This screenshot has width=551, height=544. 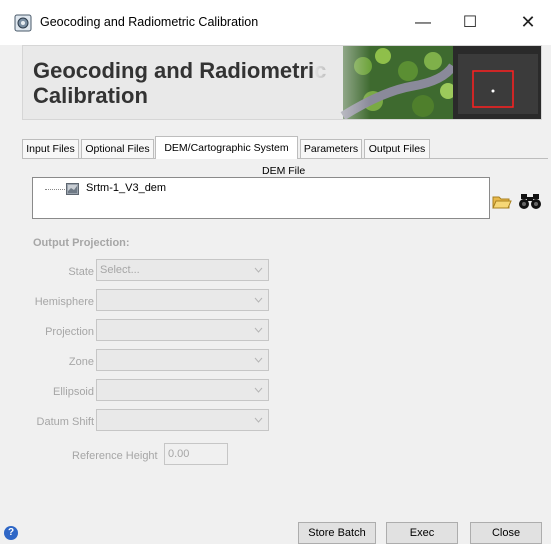 What do you see at coordinates (81, 362) in the screenshot?
I see `zone-label: Zone` at bounding box center [81, 362].